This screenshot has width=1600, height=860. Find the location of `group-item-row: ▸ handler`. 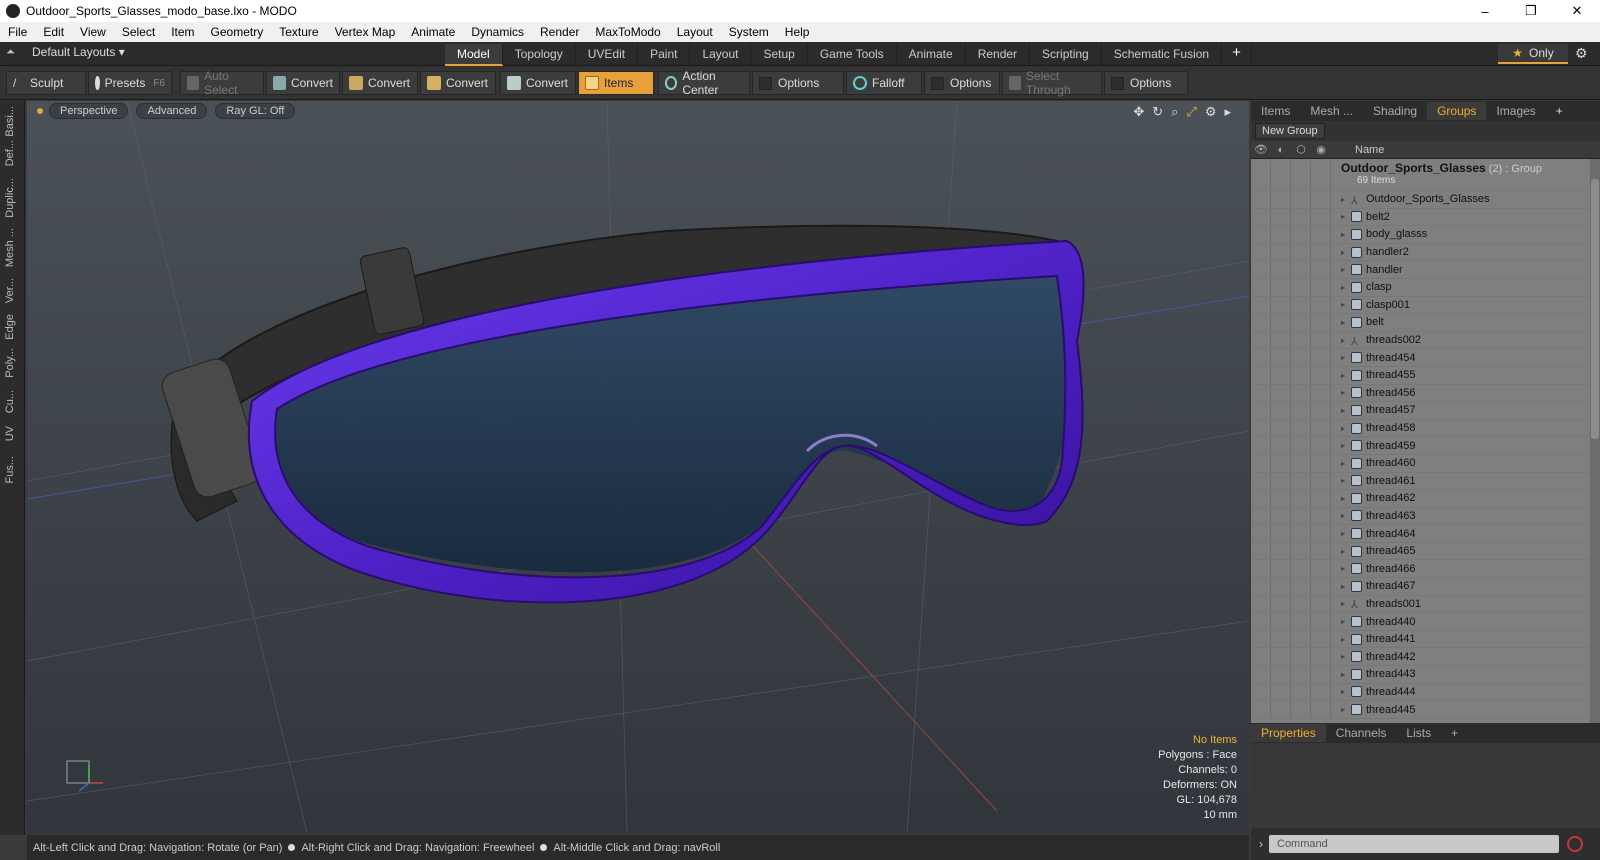

group-item-row: ▸ handler is located at coordinates (1425, 270).